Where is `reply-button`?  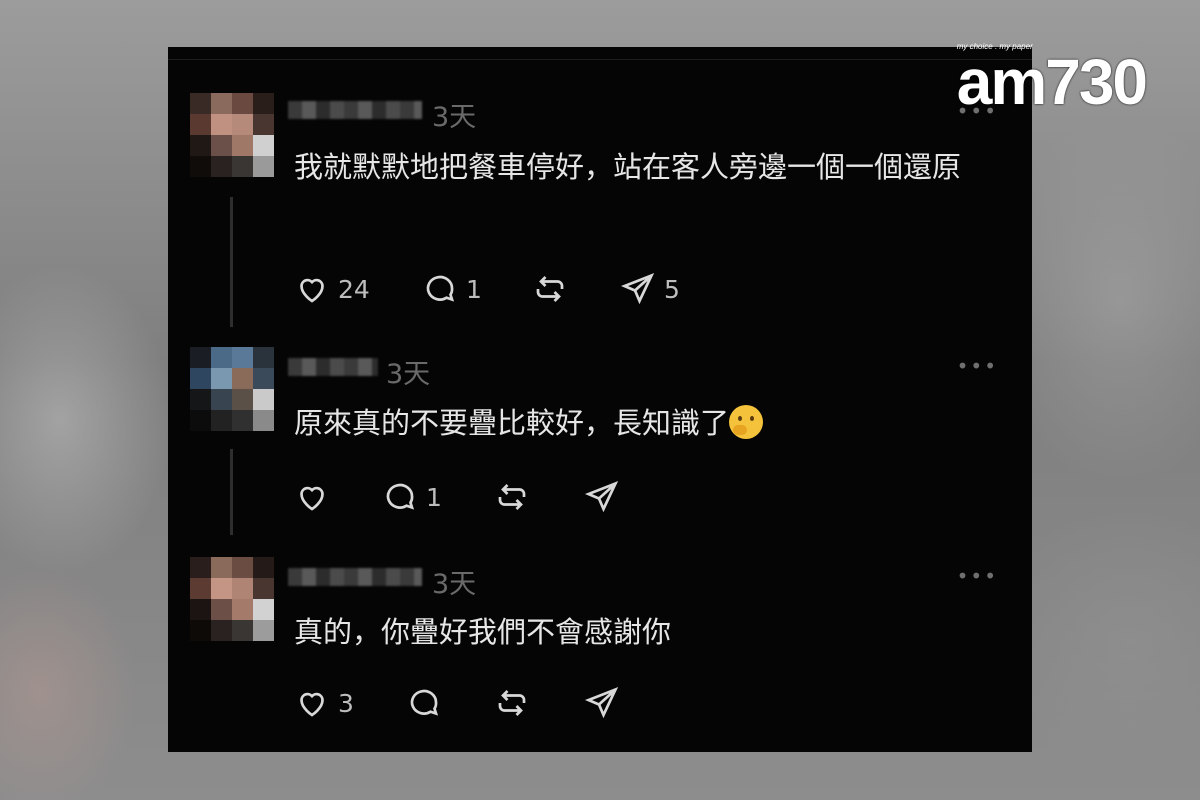 reply-button is located at coordinates (424, 703).